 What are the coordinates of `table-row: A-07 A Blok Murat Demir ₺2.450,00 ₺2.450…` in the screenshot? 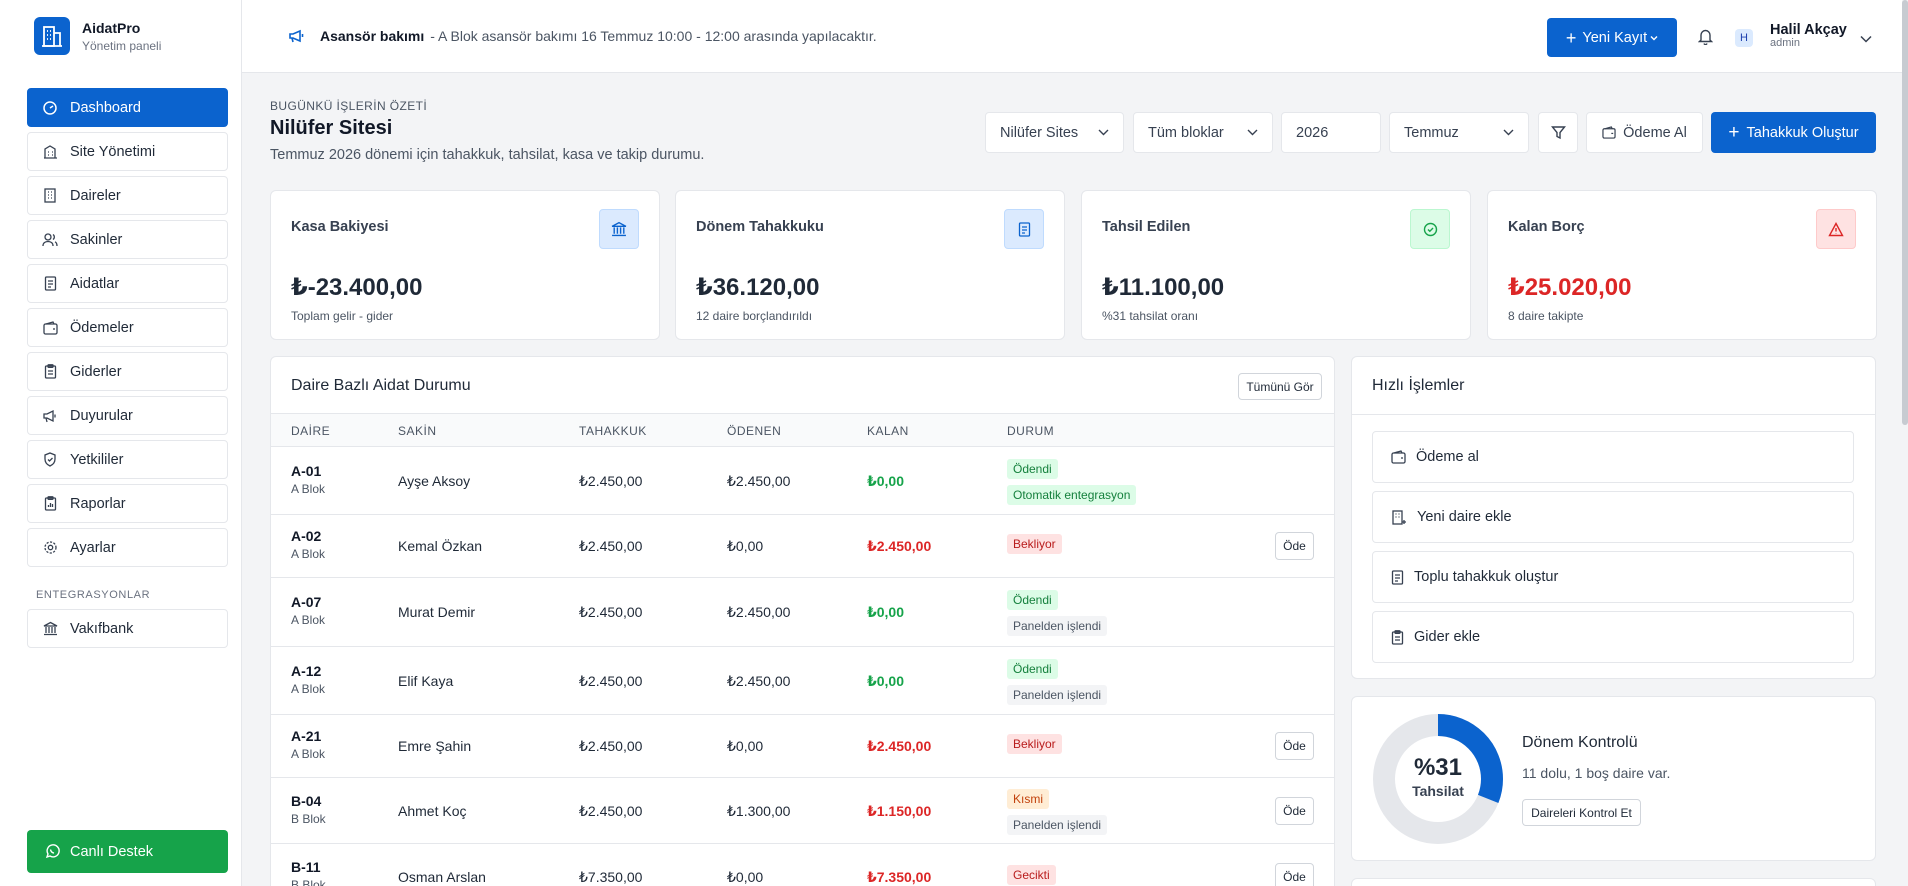 It's located at (802, 612).